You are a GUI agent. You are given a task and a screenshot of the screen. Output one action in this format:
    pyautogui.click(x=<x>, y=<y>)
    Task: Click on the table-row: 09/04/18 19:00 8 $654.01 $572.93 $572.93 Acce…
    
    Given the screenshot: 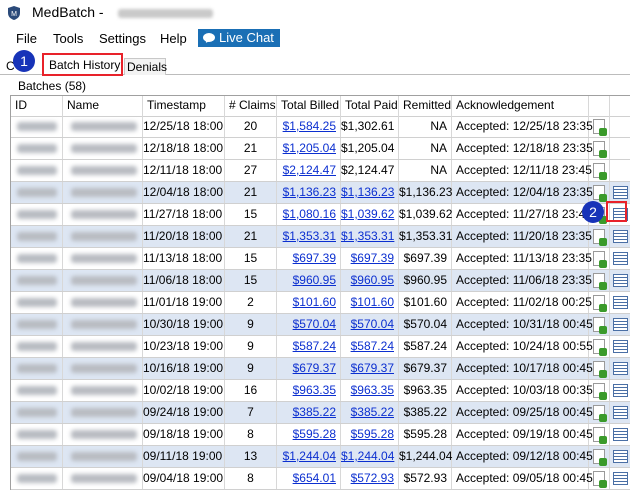 What is the action you would take?
    pyautogui.click(x=320, y=479)
    